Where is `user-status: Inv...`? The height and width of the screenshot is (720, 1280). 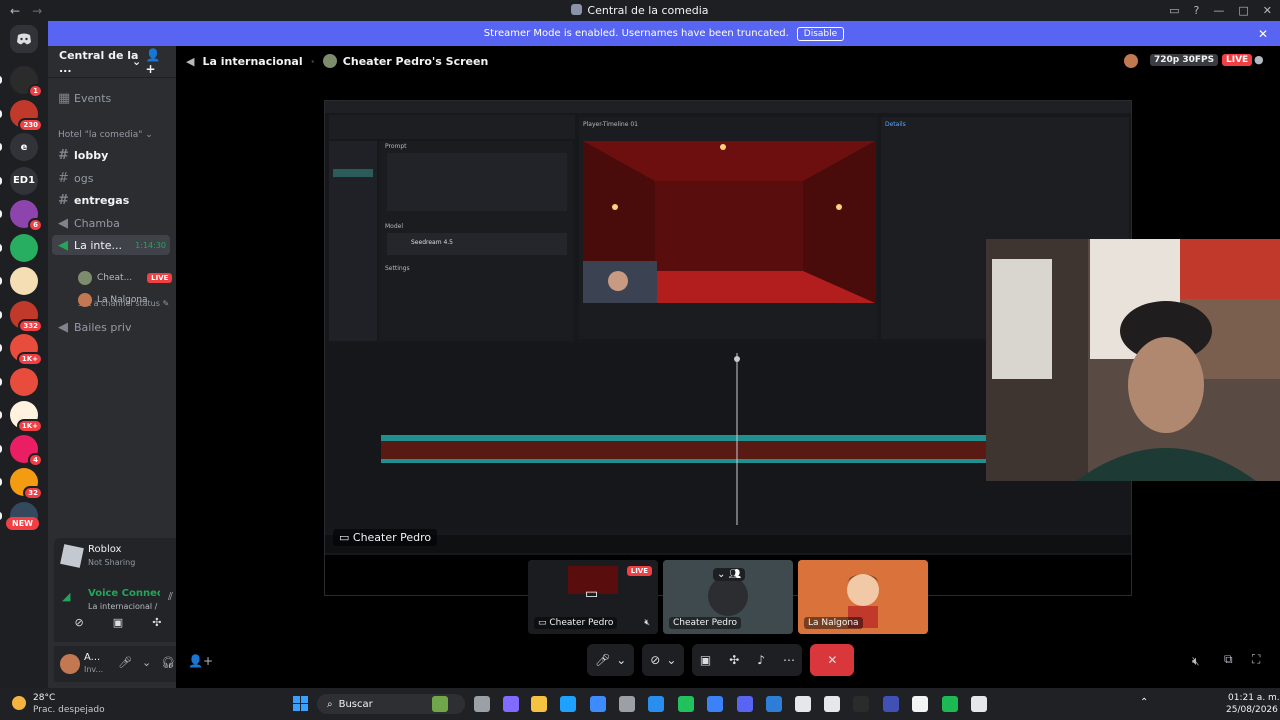 user-status: Inv... is located at coordinates (94, 669).